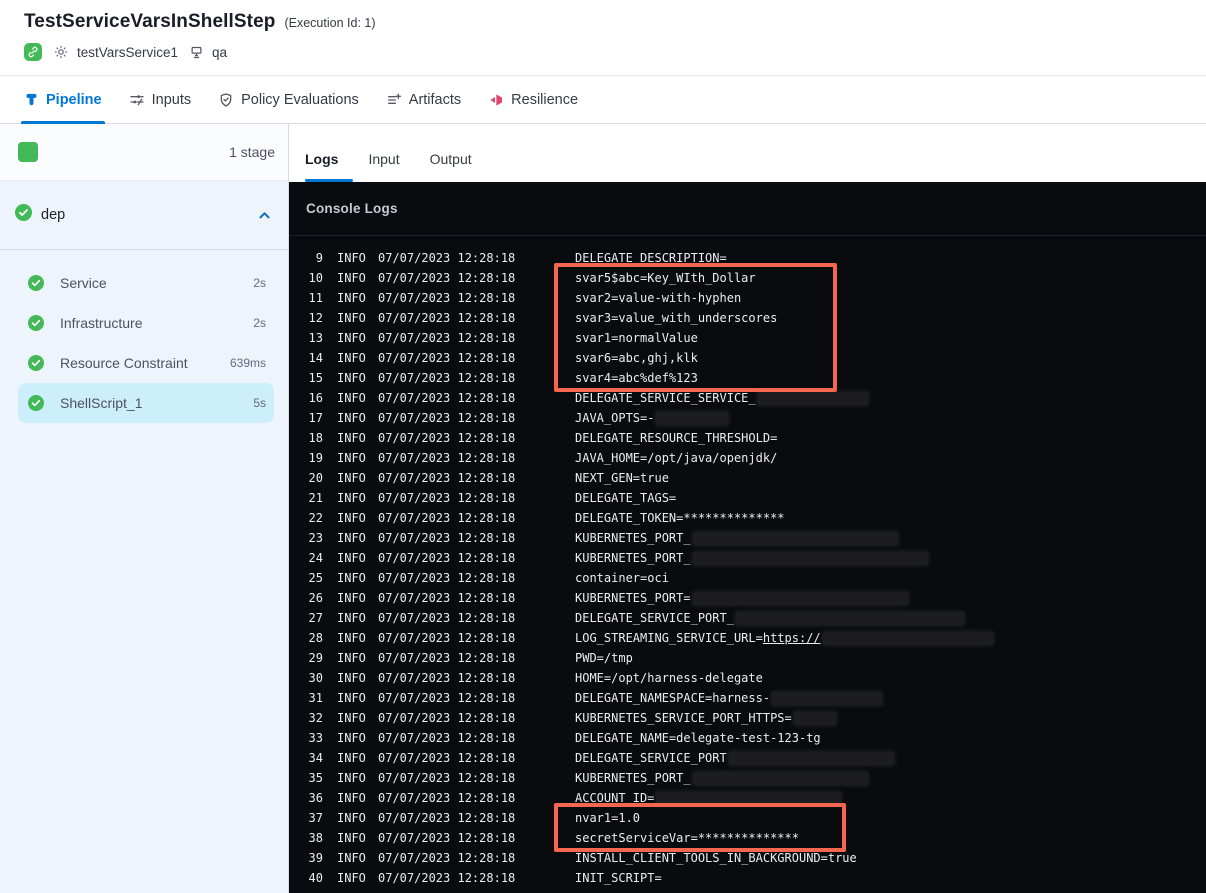  What do you see at coordinates (315, 658) in the screenshot?
I see `line-number: 29` at bounding box center [315, 658].